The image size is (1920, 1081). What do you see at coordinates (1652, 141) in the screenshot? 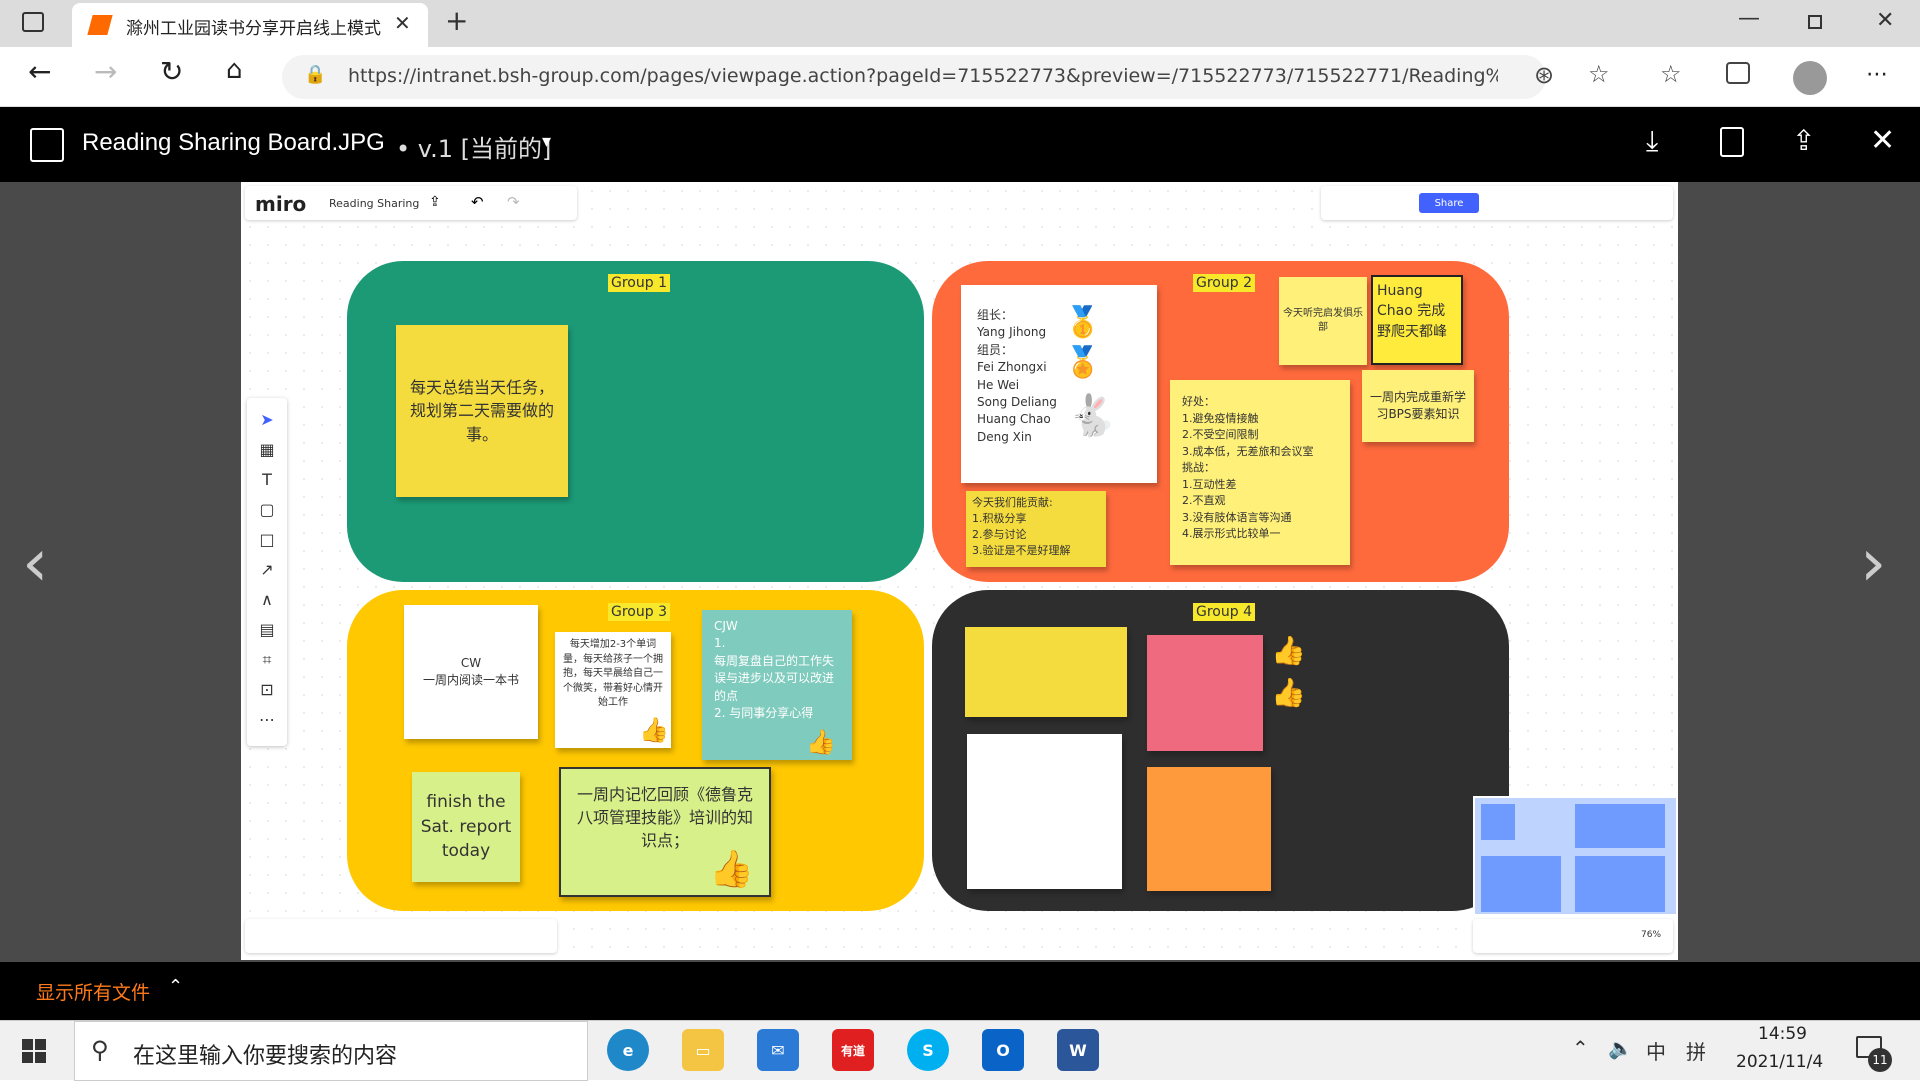
I see `download-icon: ⤓` at bounding box center [1652, 141].